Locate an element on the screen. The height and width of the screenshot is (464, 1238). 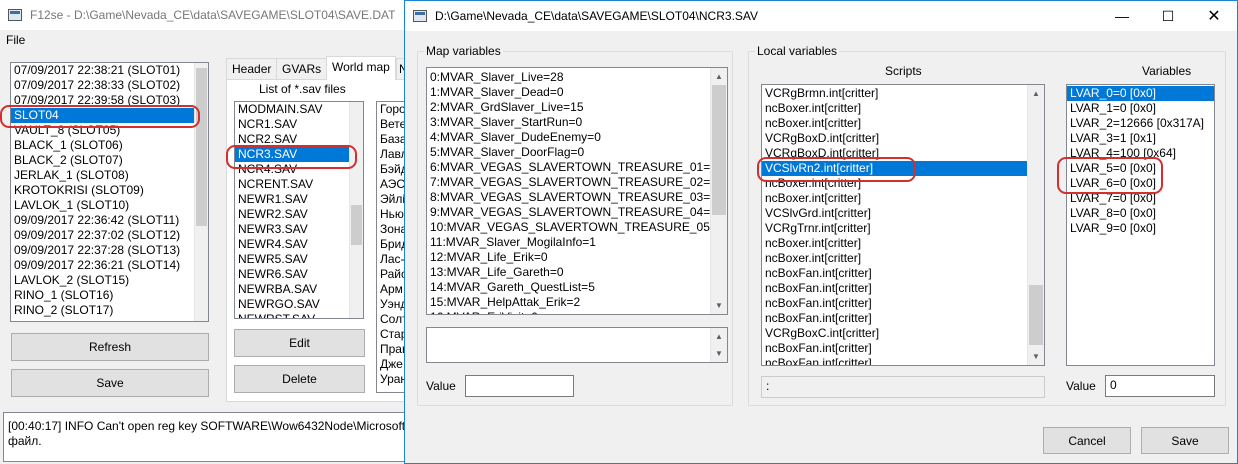
local-variable-item: LVAR_4=100 [0x64] is located at coordinates (1140, 153).